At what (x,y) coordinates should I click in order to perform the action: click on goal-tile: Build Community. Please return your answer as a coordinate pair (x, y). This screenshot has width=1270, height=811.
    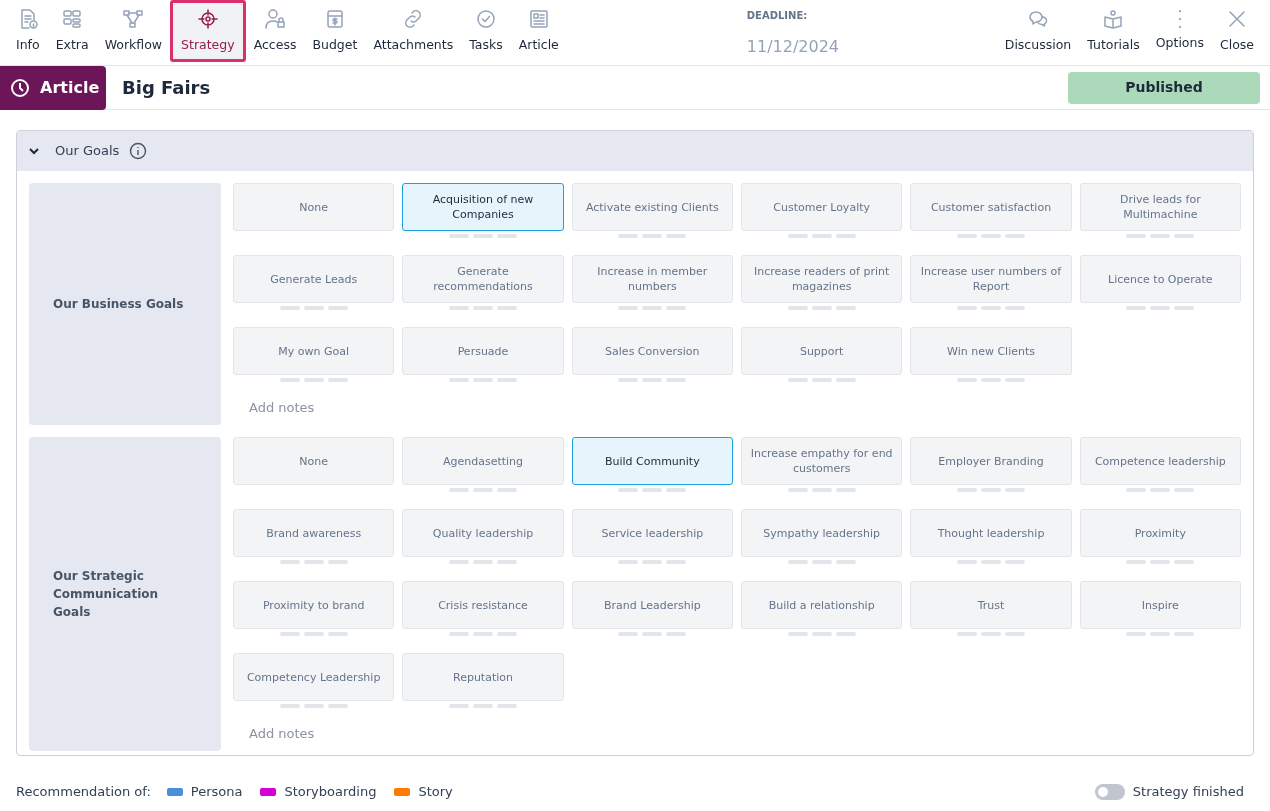
    Looking at the image, I should click on (652, 461).